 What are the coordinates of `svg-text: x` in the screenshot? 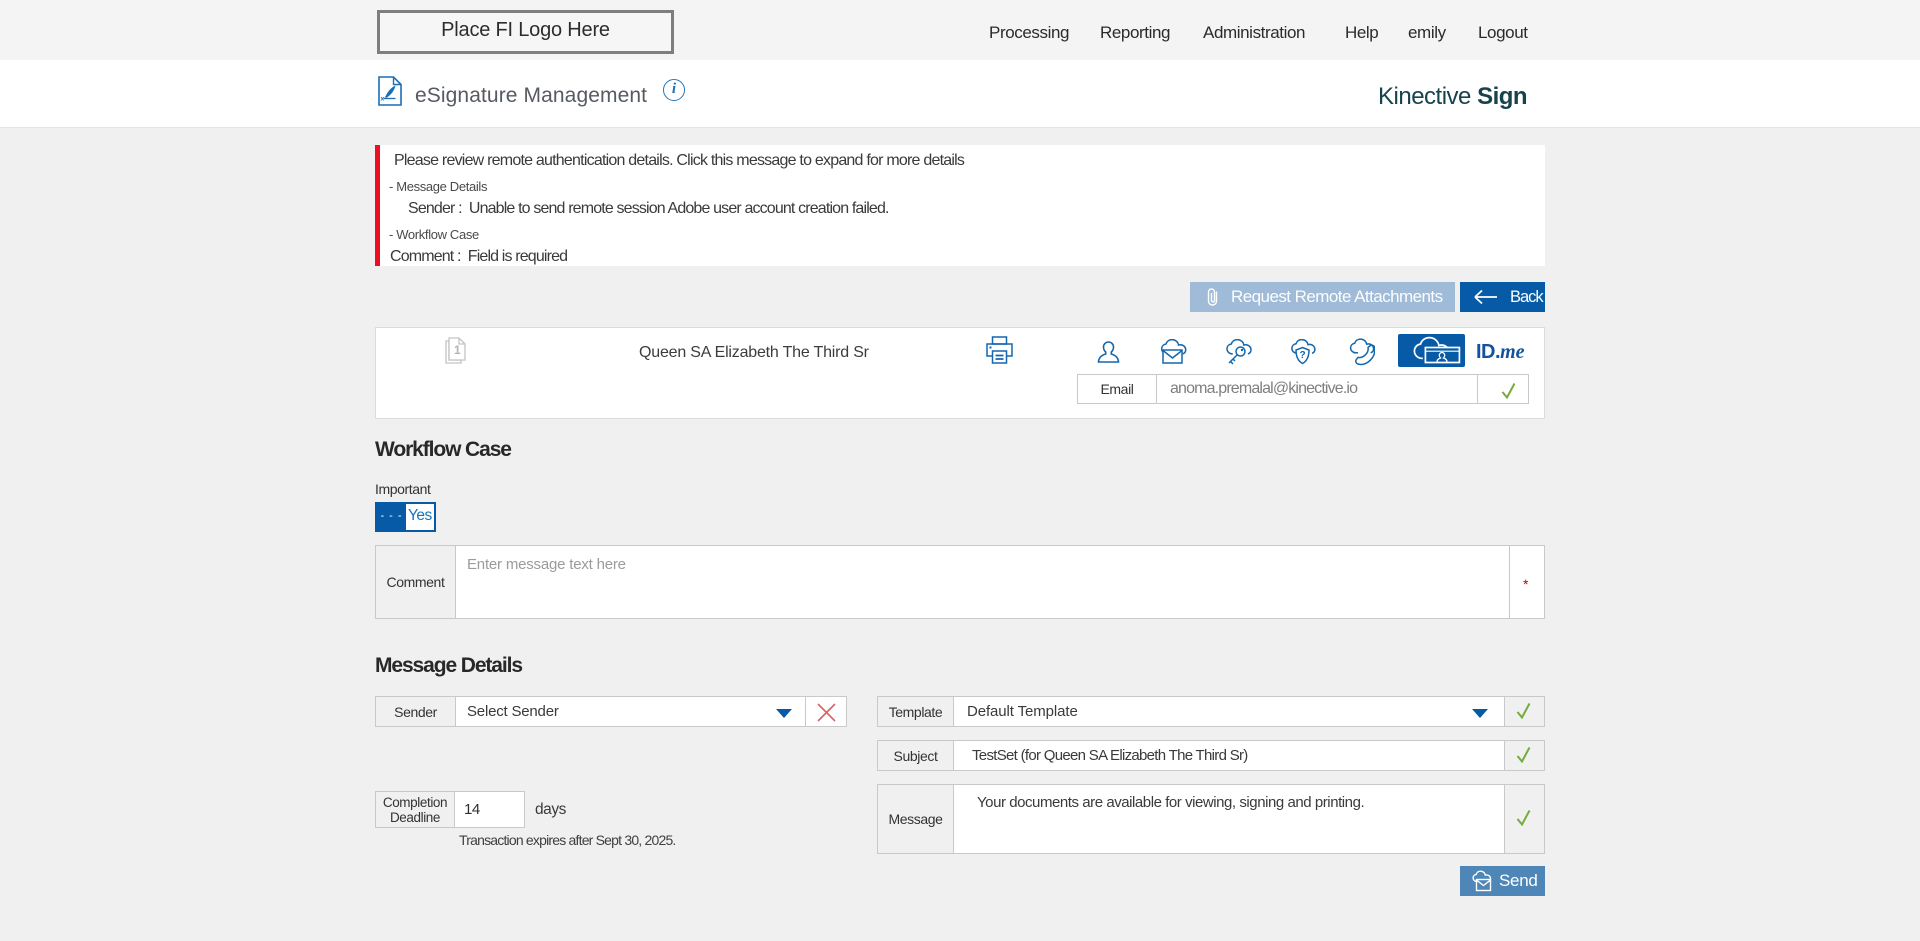 It's located at (383, 99).